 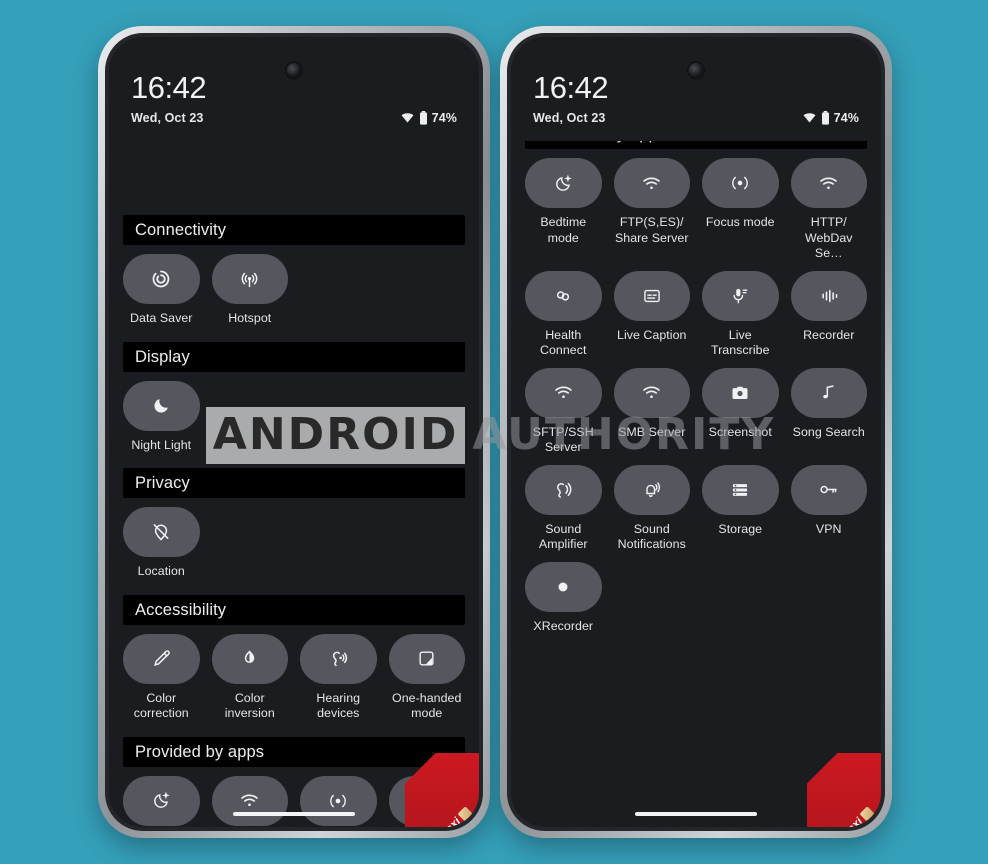 I want to click on live-transcribe-icon, so click(x=740, y=295).